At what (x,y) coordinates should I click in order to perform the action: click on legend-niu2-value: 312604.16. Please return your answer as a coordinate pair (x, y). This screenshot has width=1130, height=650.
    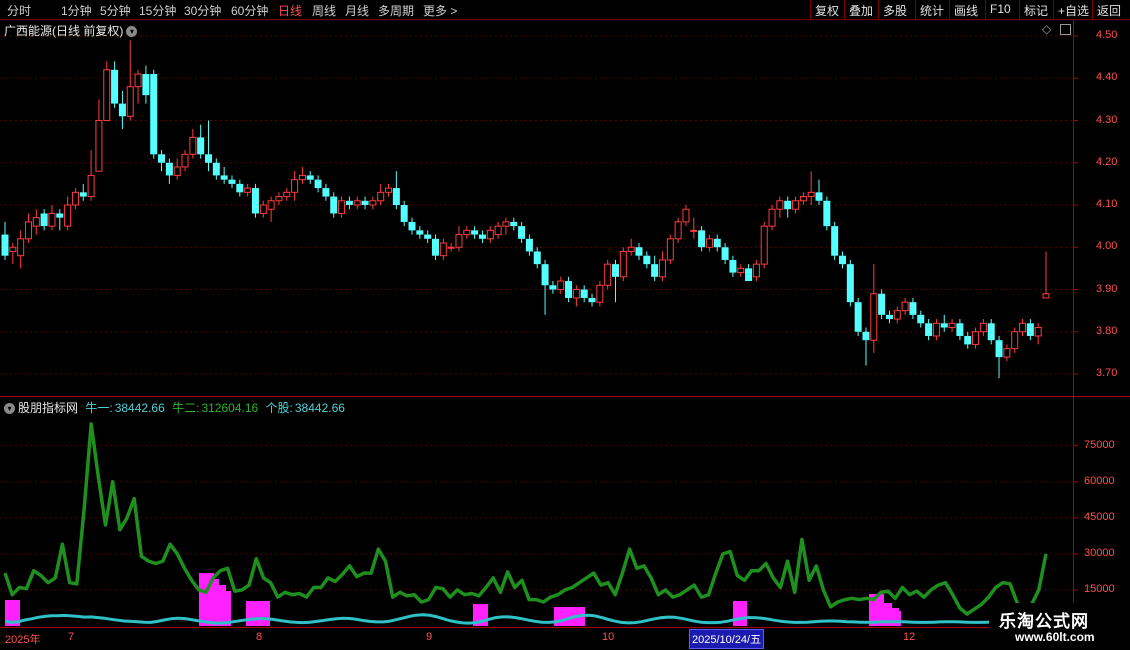
    Looking at the image, I should click on (230, 408).